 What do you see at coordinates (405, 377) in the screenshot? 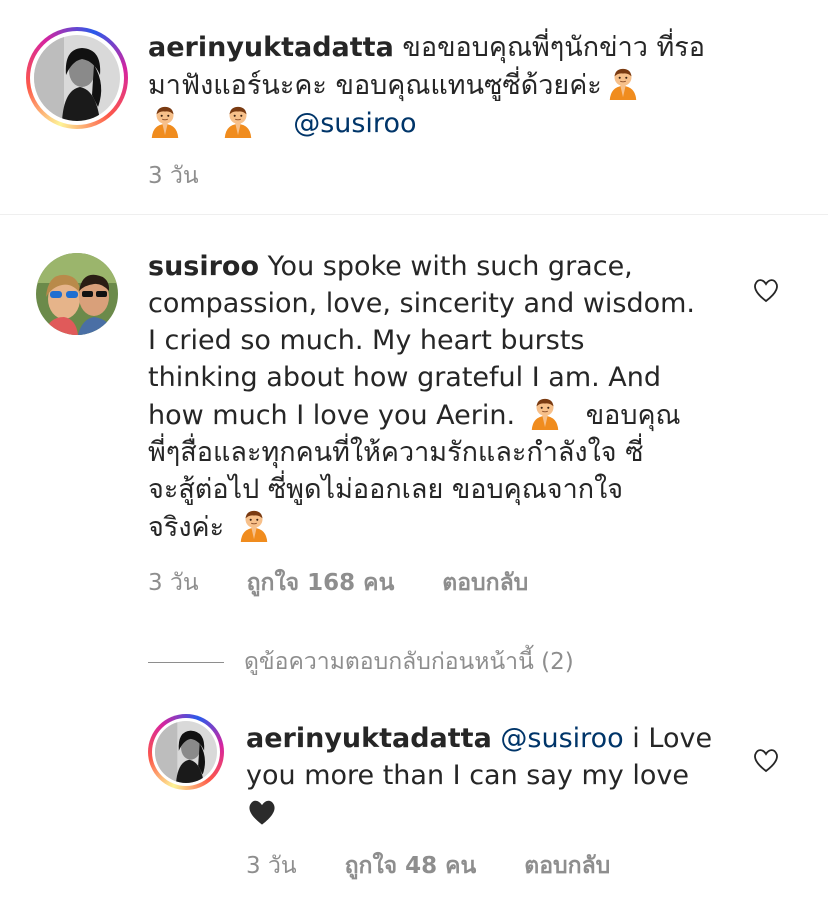
I see `comment-body-line: thinking about how grateful I am. And` at bounding box center [405, 377].